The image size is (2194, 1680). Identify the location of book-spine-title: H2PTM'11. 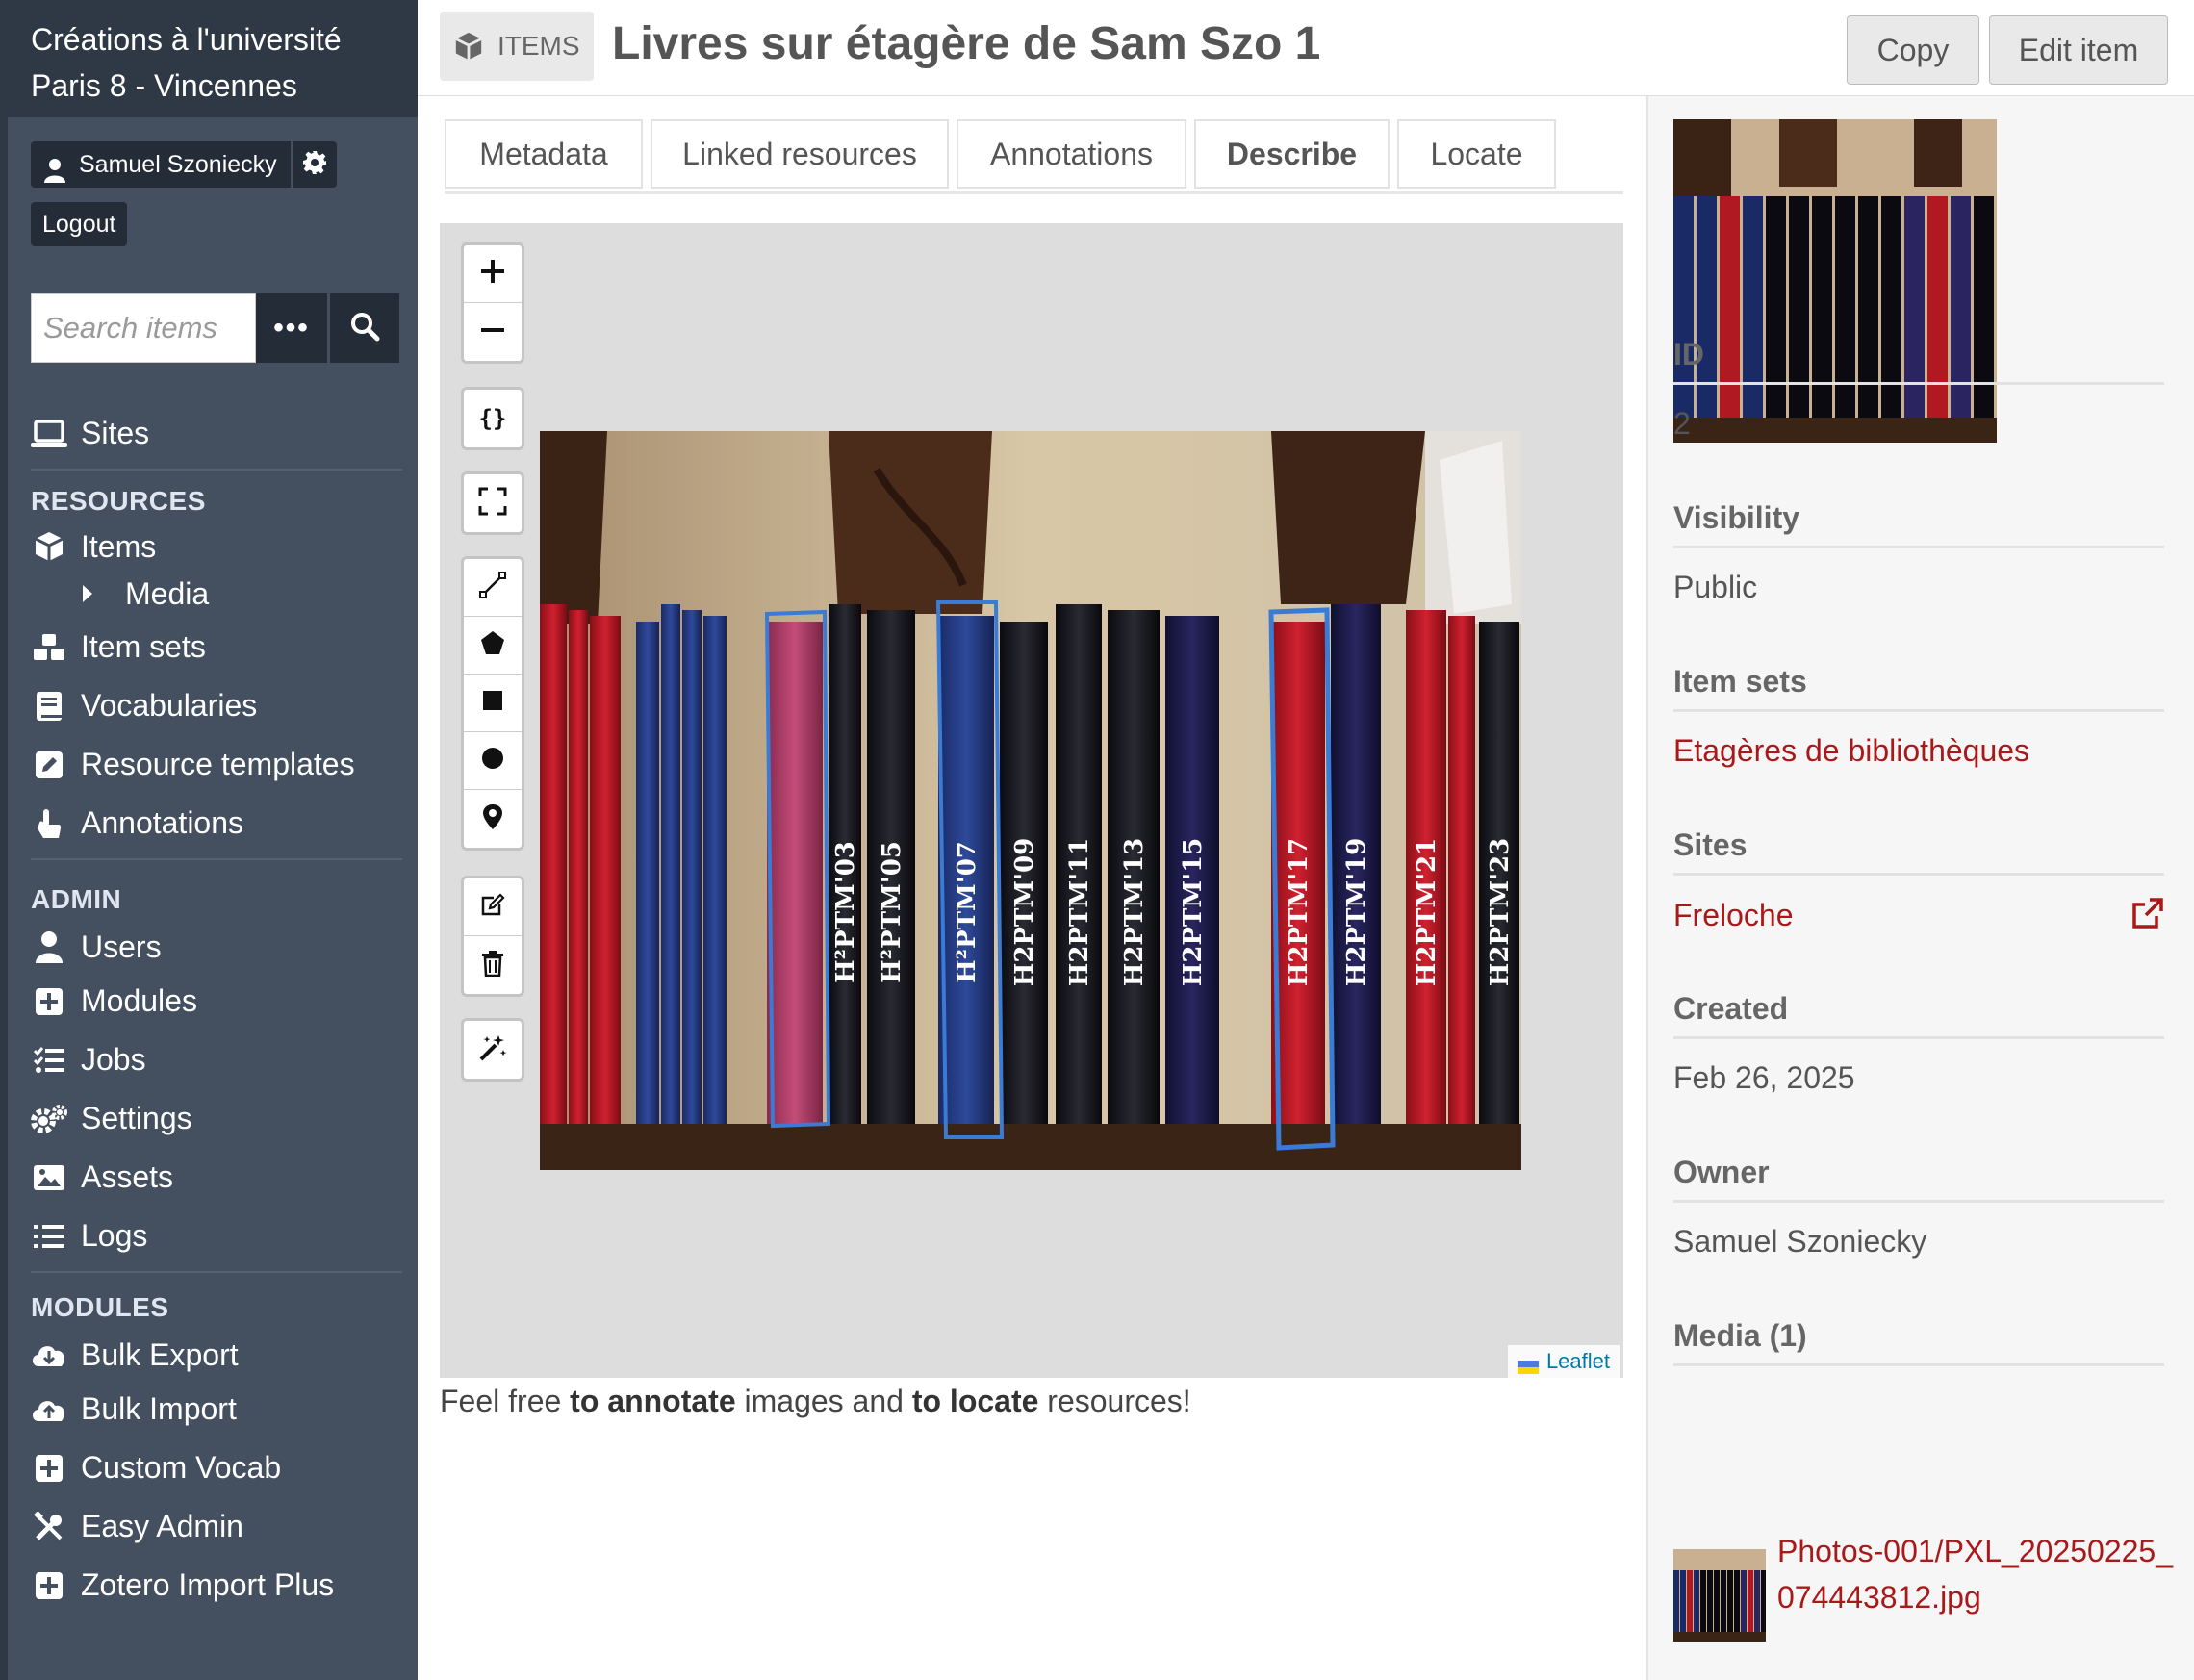
(1079, 912).